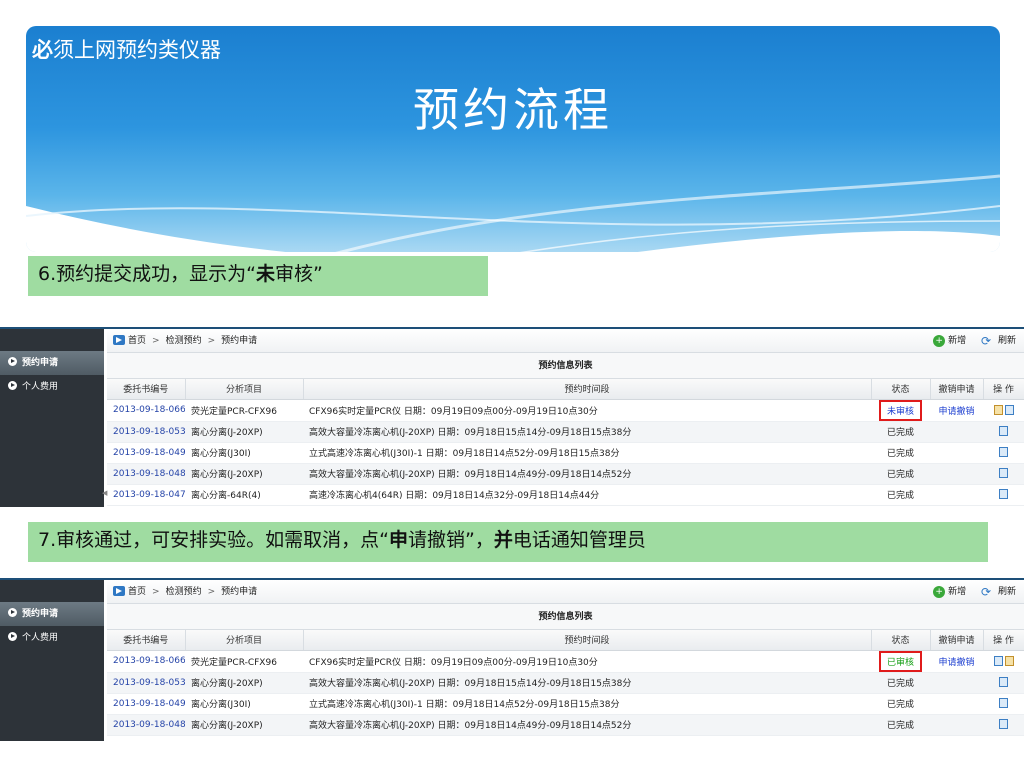 The height and width of the screenshot is (768, 1024). I want to click on cell-item: 荧光定量PCR-CFX96, so click(244, 410).